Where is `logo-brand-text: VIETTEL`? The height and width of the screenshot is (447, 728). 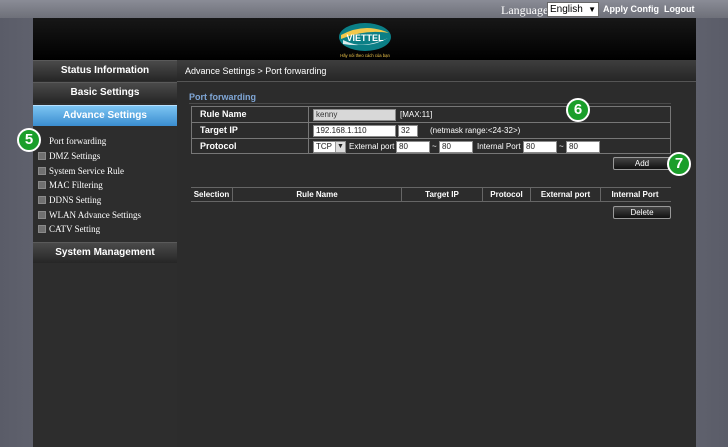
logo-brand-text: VIETTEL is located at coordinates (365, 38).